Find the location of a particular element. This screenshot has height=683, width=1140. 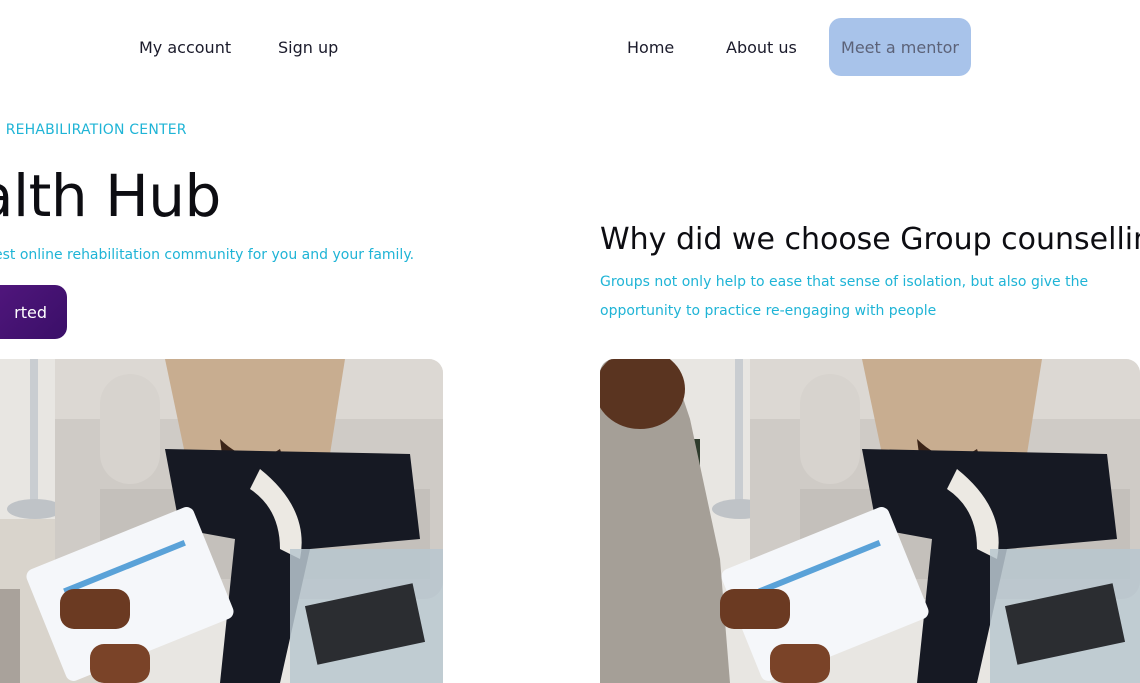

get-started-button: rted is located at coordinates (33, 312).